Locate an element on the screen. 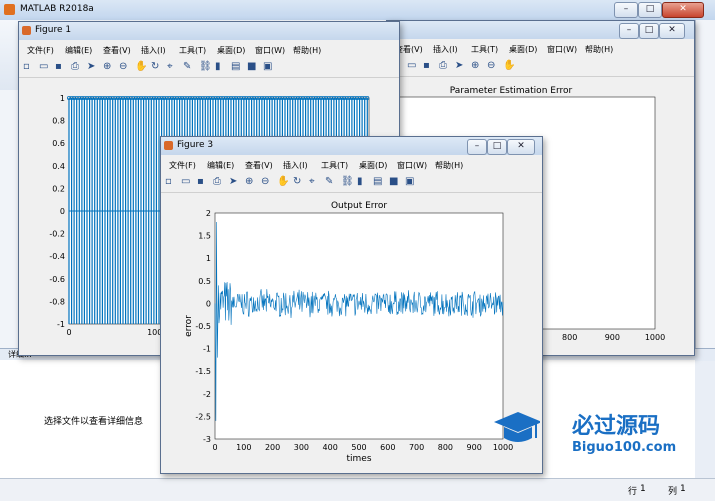 This screenshot has height=501, width=715. figure3-ytick-label: 2 is located at coordinates (208, 213).